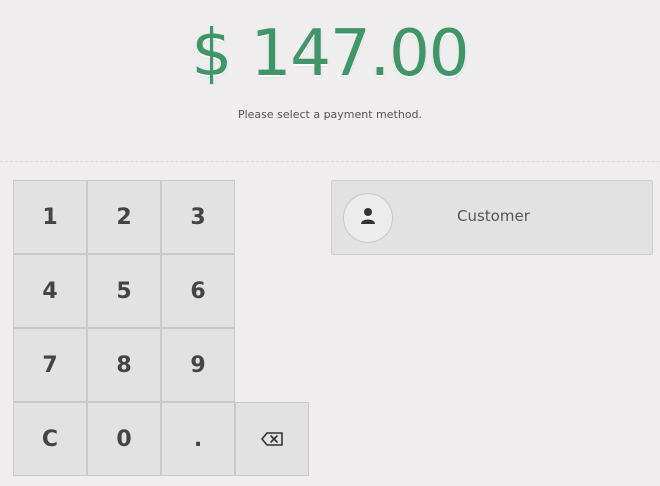 This screenshot has width=660, height=486. Describe the element at coordinates (198, 439) in the screenshot. I see `numpad-key-decimal: .` at that location.